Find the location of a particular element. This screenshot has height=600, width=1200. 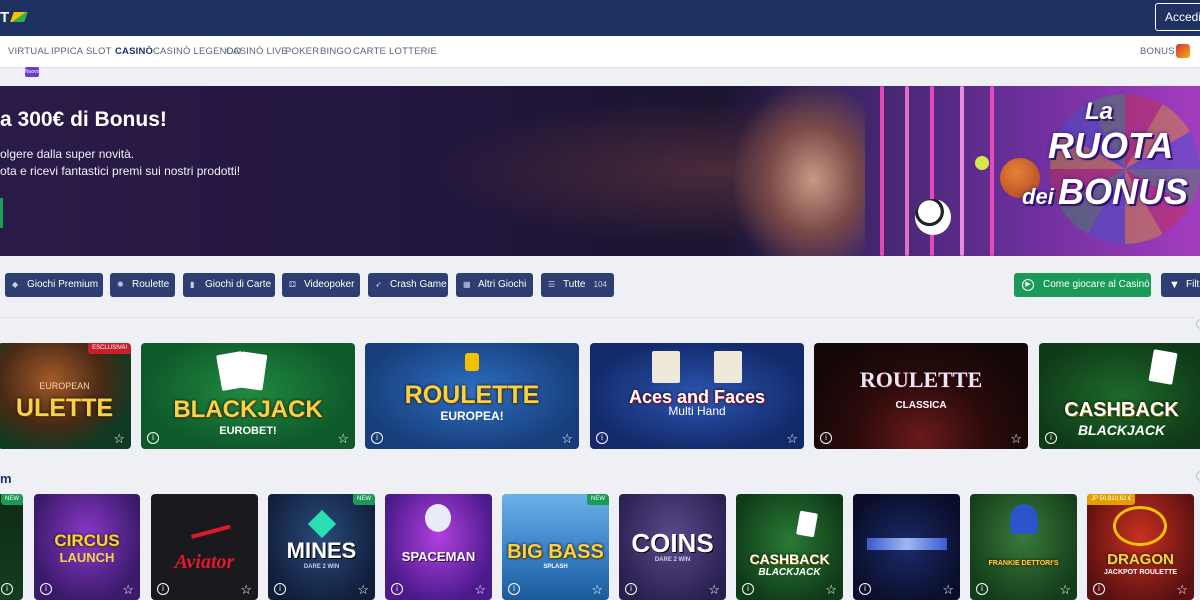

game-card-mines: NEW MINES DARE 2 WIN i ☆ is located at coordinates (321, 547).